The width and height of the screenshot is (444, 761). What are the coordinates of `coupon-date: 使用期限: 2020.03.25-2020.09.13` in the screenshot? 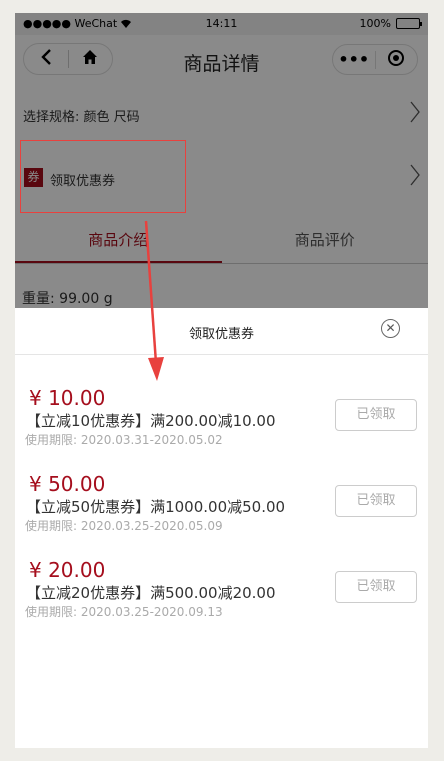 It's located at (124, 612).